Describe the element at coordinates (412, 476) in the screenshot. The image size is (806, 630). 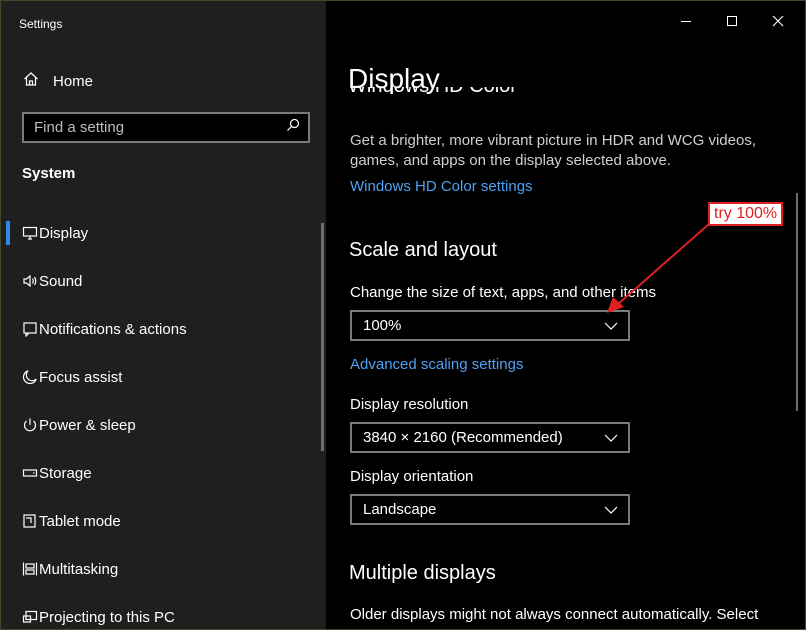
I see `orientation-label: Display orientation` at that location.